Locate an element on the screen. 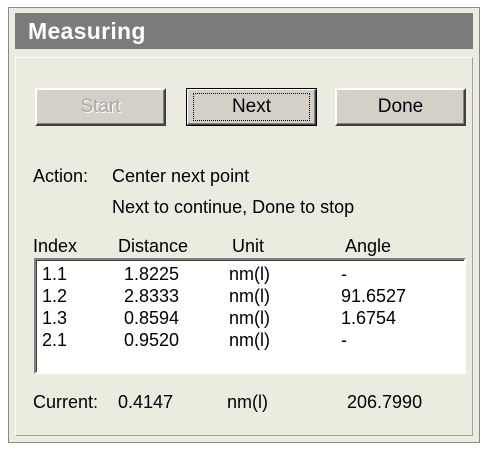  done-button-label: Done is located at coordinates (400, 106).